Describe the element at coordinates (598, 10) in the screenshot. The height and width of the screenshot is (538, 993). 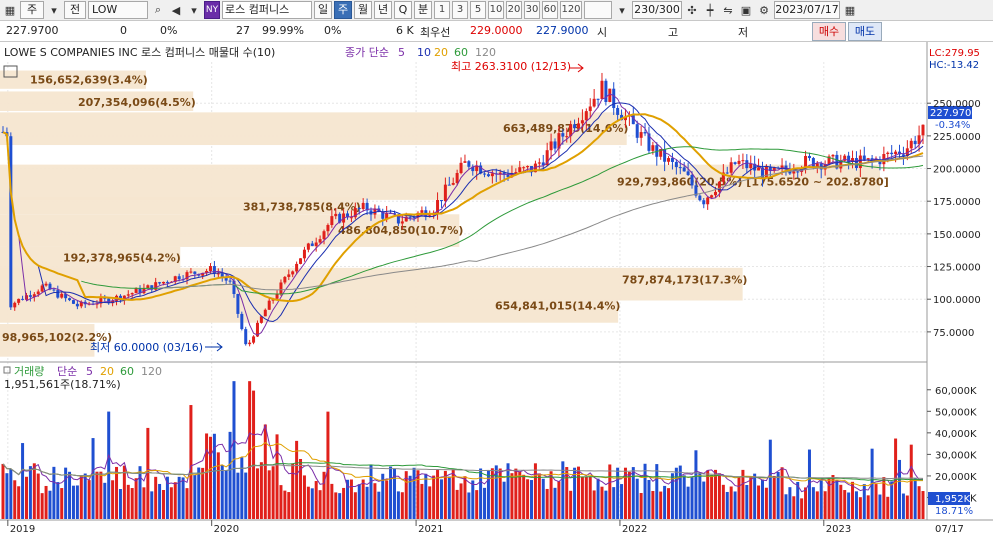
I see `interval-input` at that location.